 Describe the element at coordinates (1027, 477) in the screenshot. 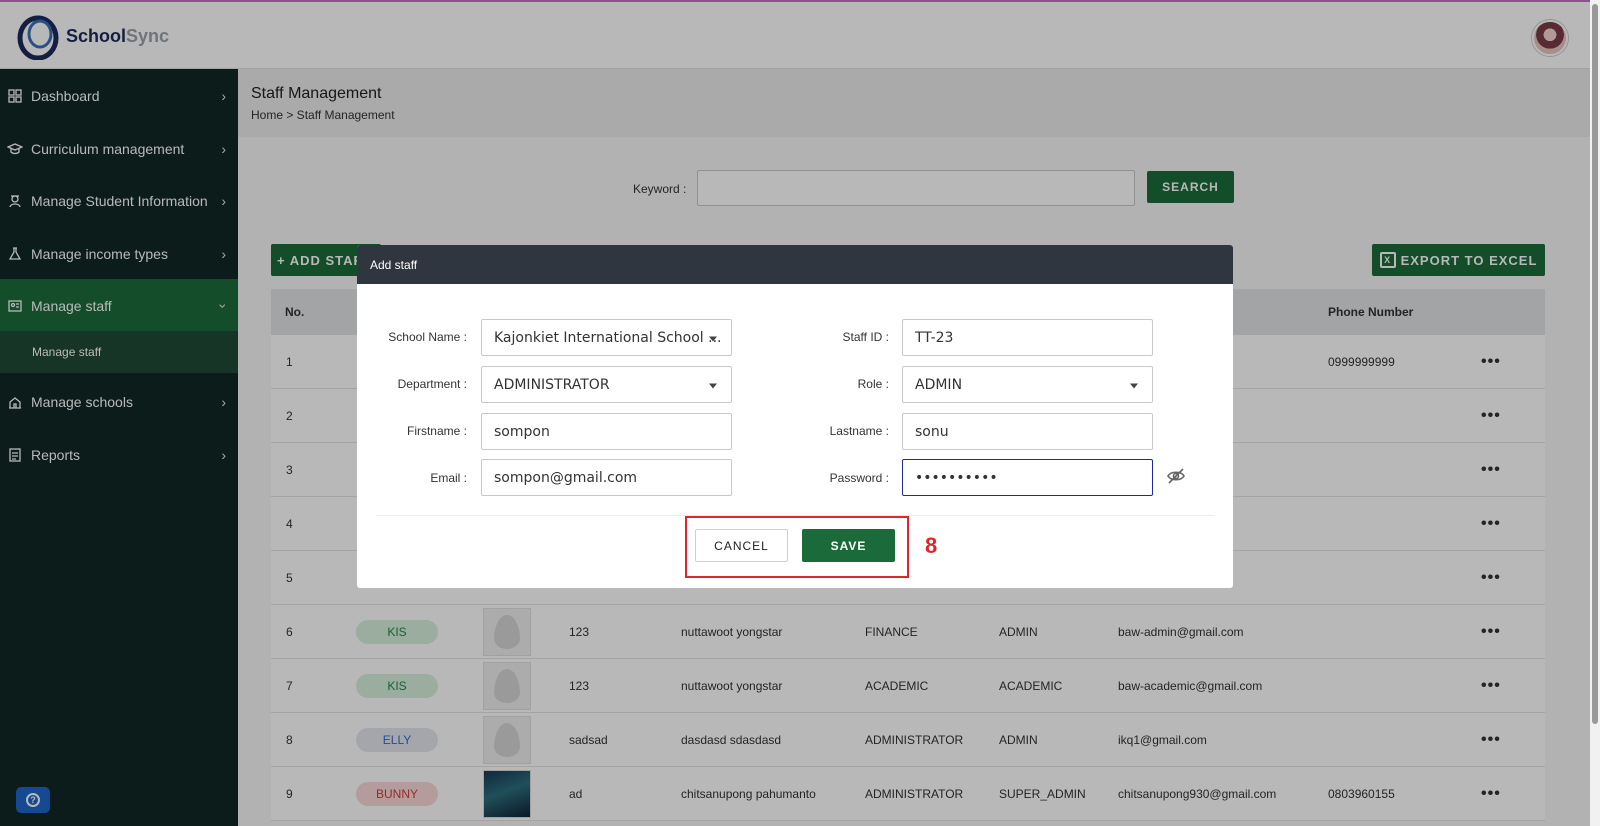

I see `password-input: ••••••••••` at that location.